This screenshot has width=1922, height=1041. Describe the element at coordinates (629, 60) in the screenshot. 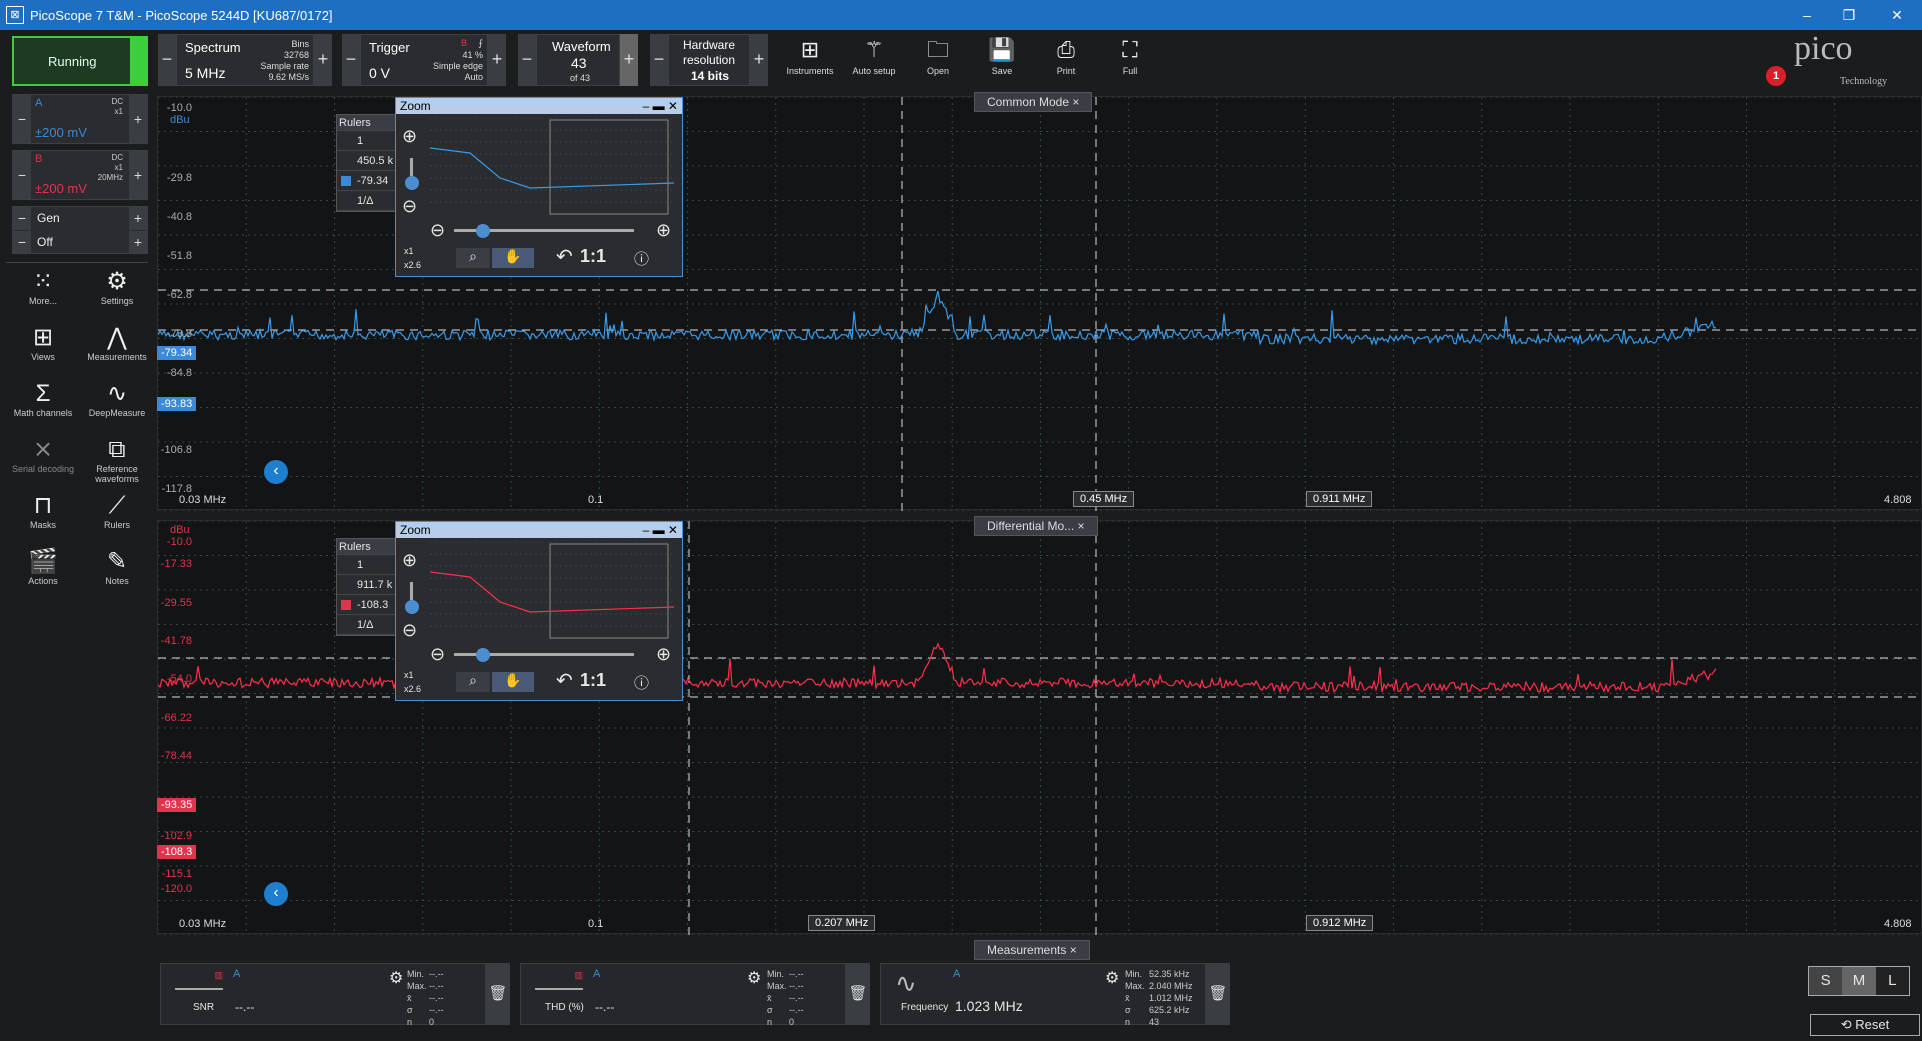

I see `waveform-next-button: +` at that location.